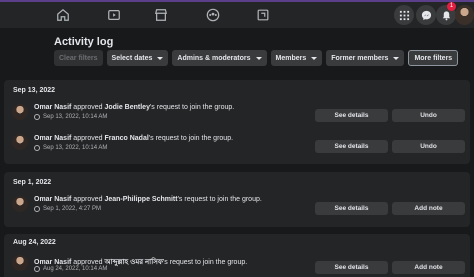  I want to click on home-icon, so click(63, 15).